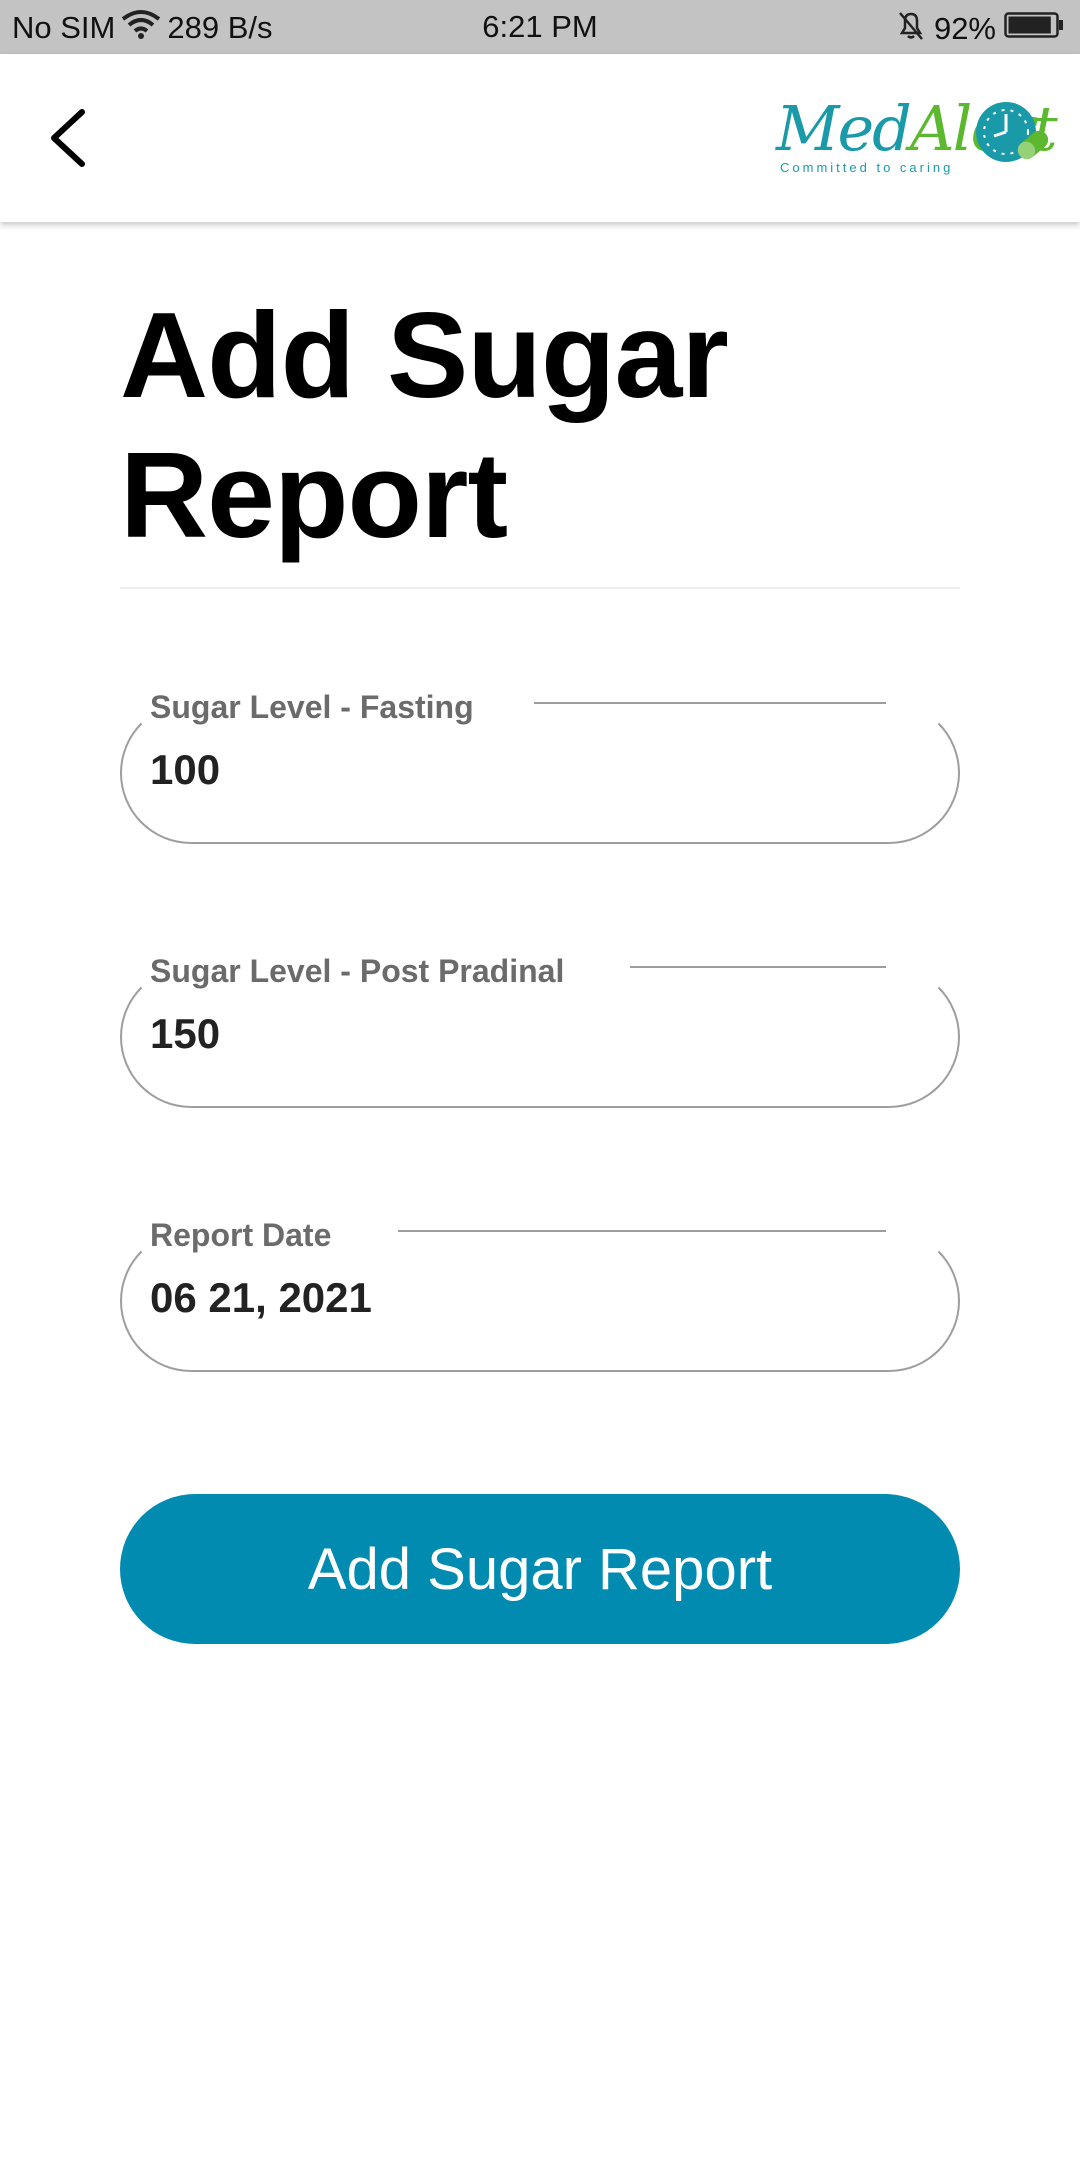 The width and height of the screenshot is (1080, 2160). I want to click on post-prandial-sugar-input, so click(530, 1034).